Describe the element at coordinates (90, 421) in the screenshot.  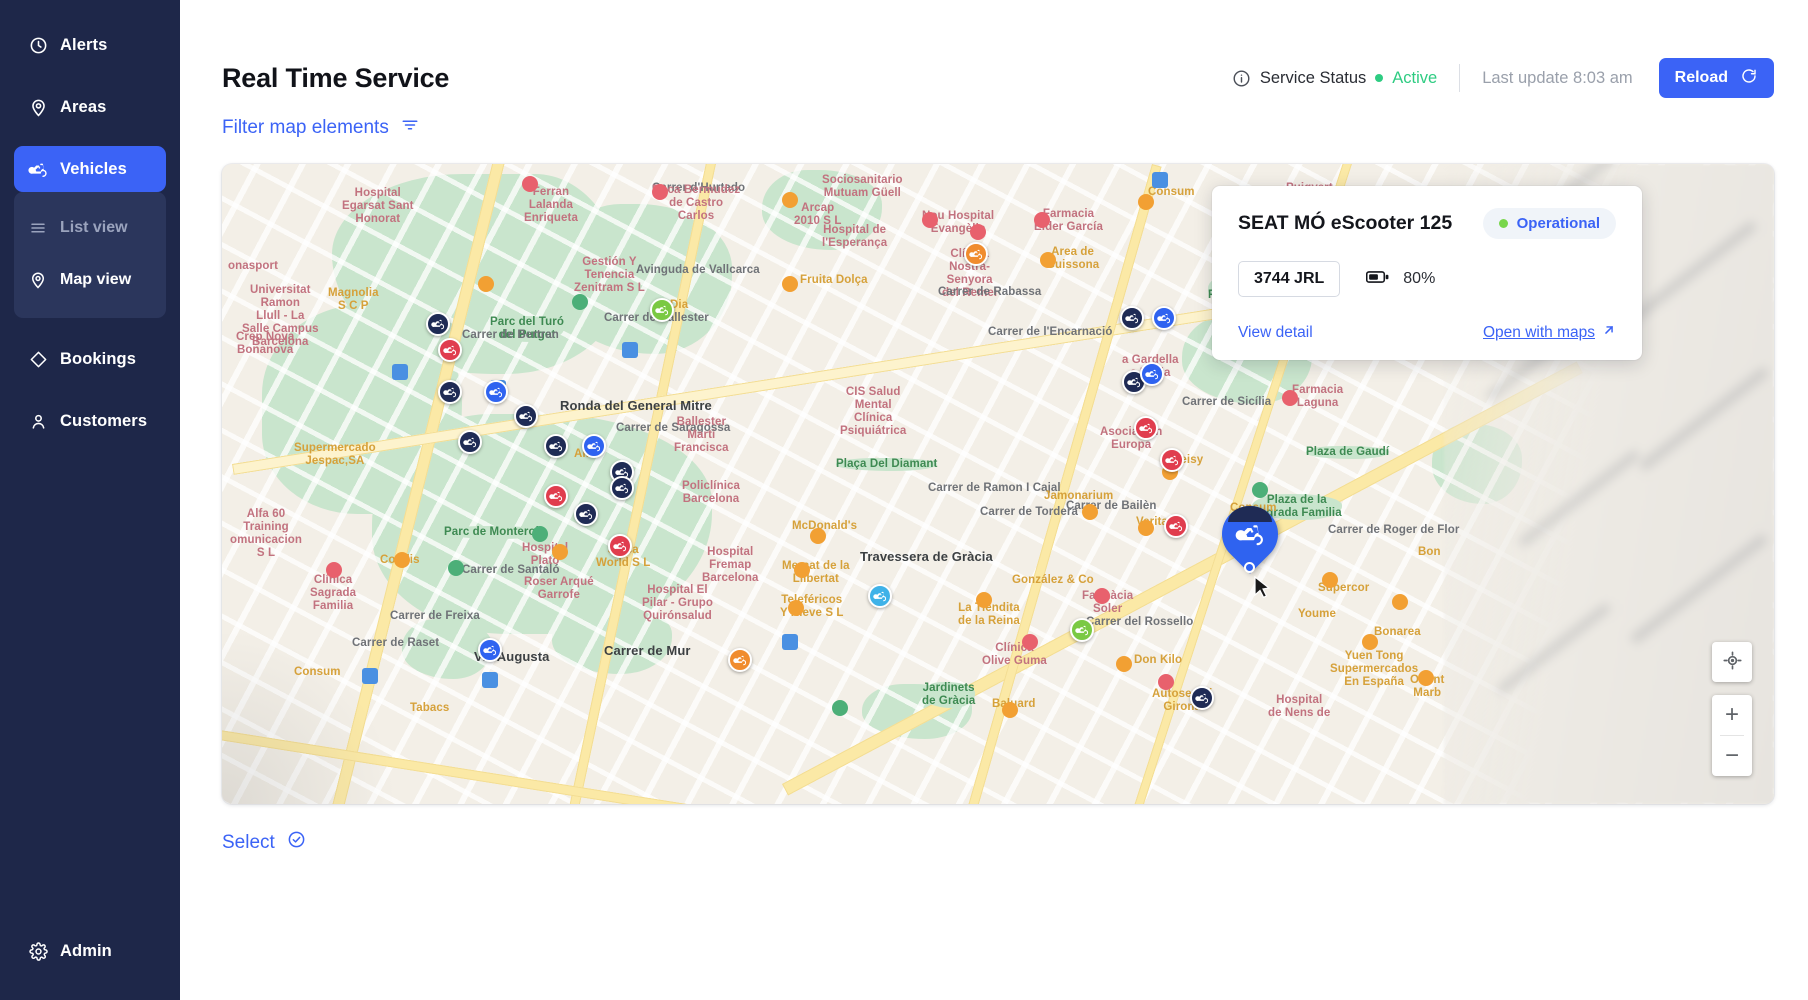
I see `sidebar-item-customers: Customers` at that location.